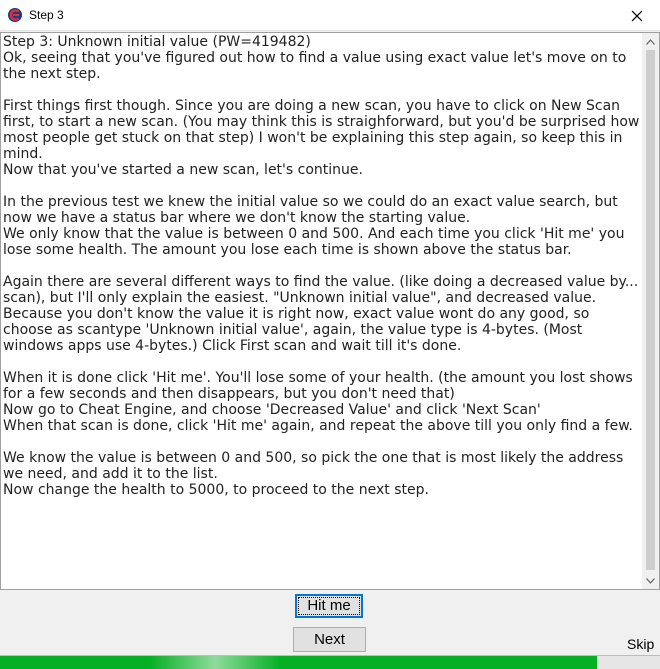  I want to click on cheat-engine-icon, so click(15, 15).